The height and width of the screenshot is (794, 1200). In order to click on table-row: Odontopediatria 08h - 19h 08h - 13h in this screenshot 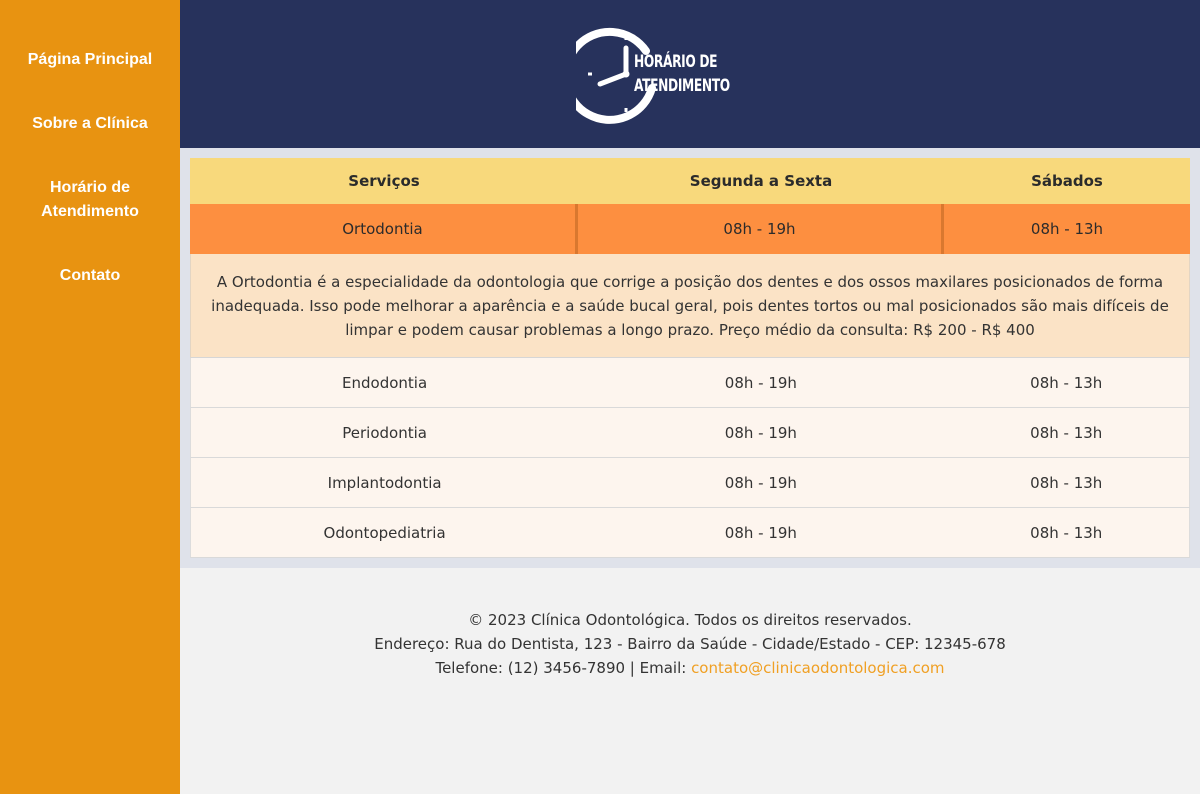, I will do `click(690, 533)`.